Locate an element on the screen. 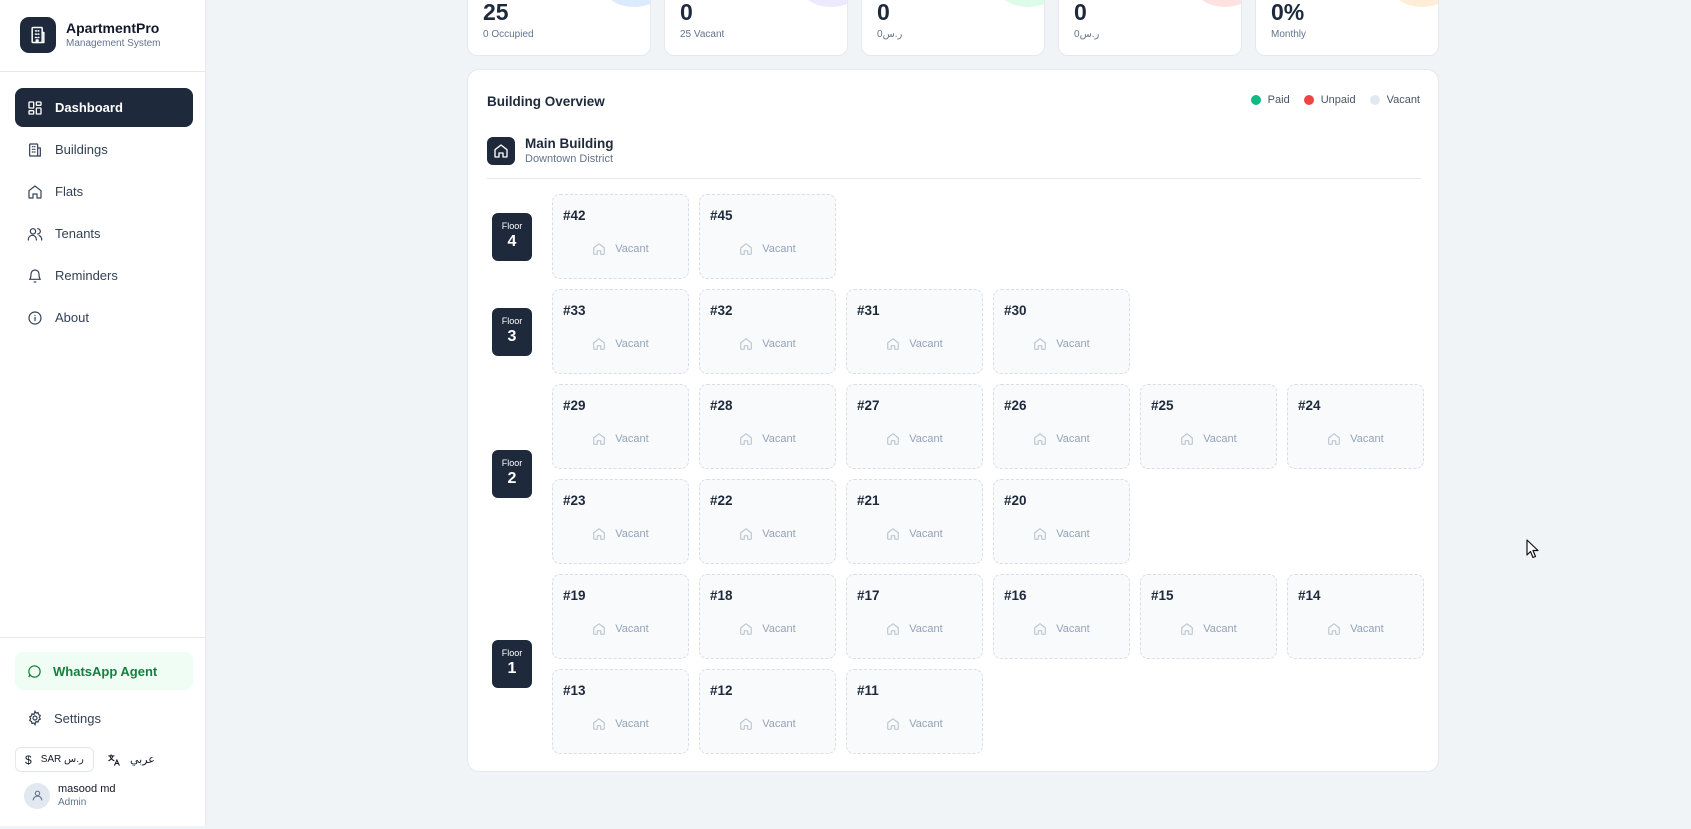 The width and height of the screenshot is (1691, 829). legend-item-unpaid: Unpaid is located at coordinates (1329, 100).